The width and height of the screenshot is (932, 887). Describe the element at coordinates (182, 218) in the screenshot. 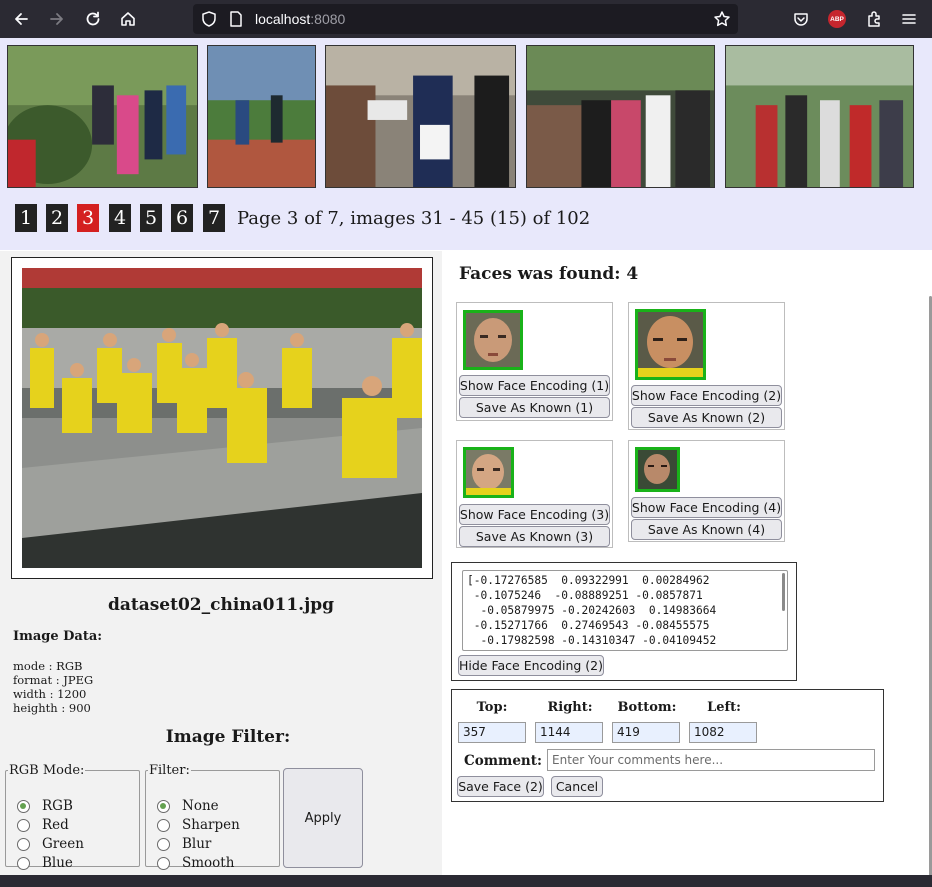

I see `page-link-6: 6` at that location.